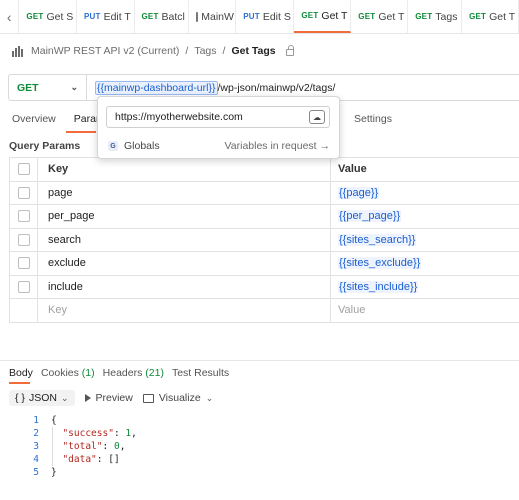 The height and width of the screenshot is (500, 519). Describe the element at coordinates (36, 433) in the screenshot. I see `line-number: 2` at that location.